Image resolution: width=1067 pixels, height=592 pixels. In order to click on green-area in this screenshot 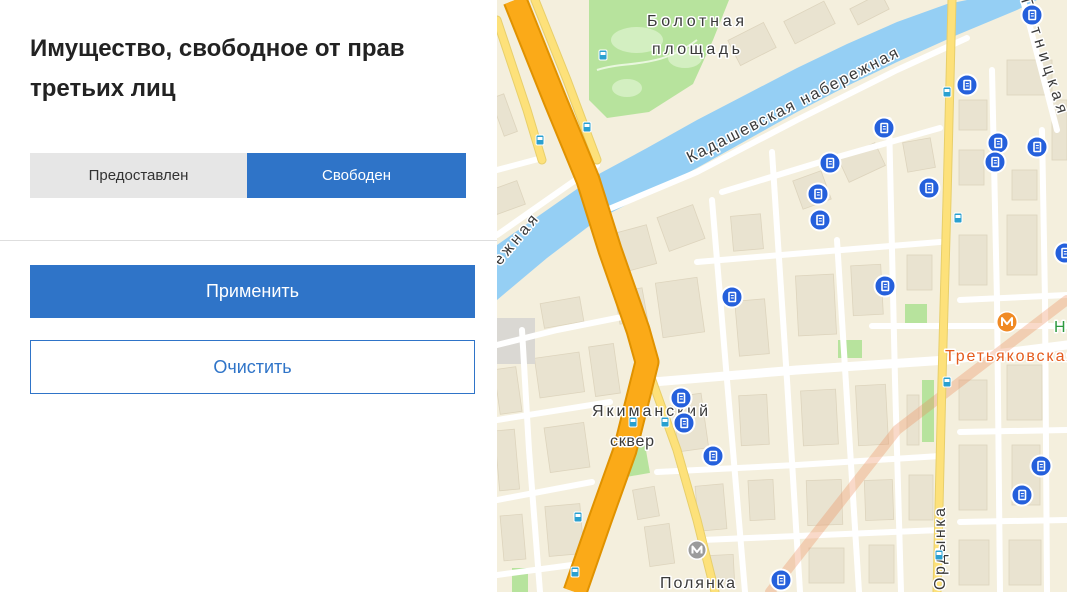, I will do `click(916, 314)`.